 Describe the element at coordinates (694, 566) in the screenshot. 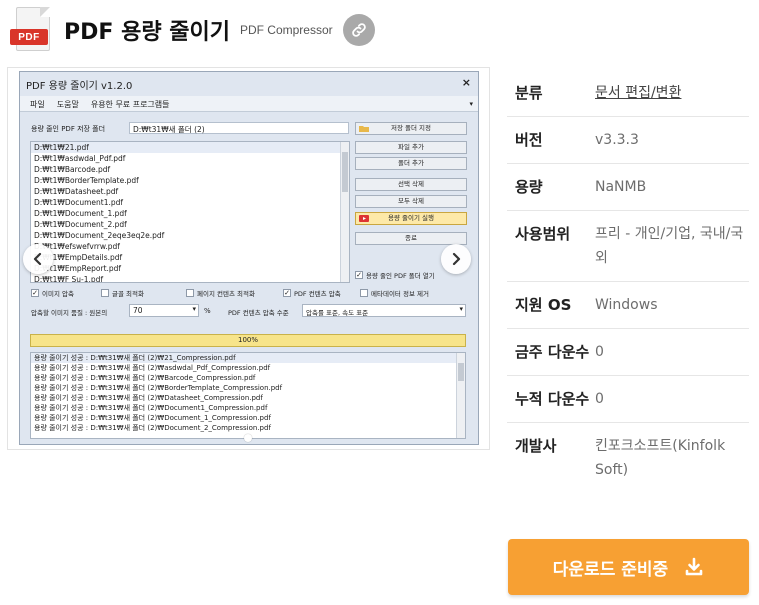

I see `download-icon` at that location.